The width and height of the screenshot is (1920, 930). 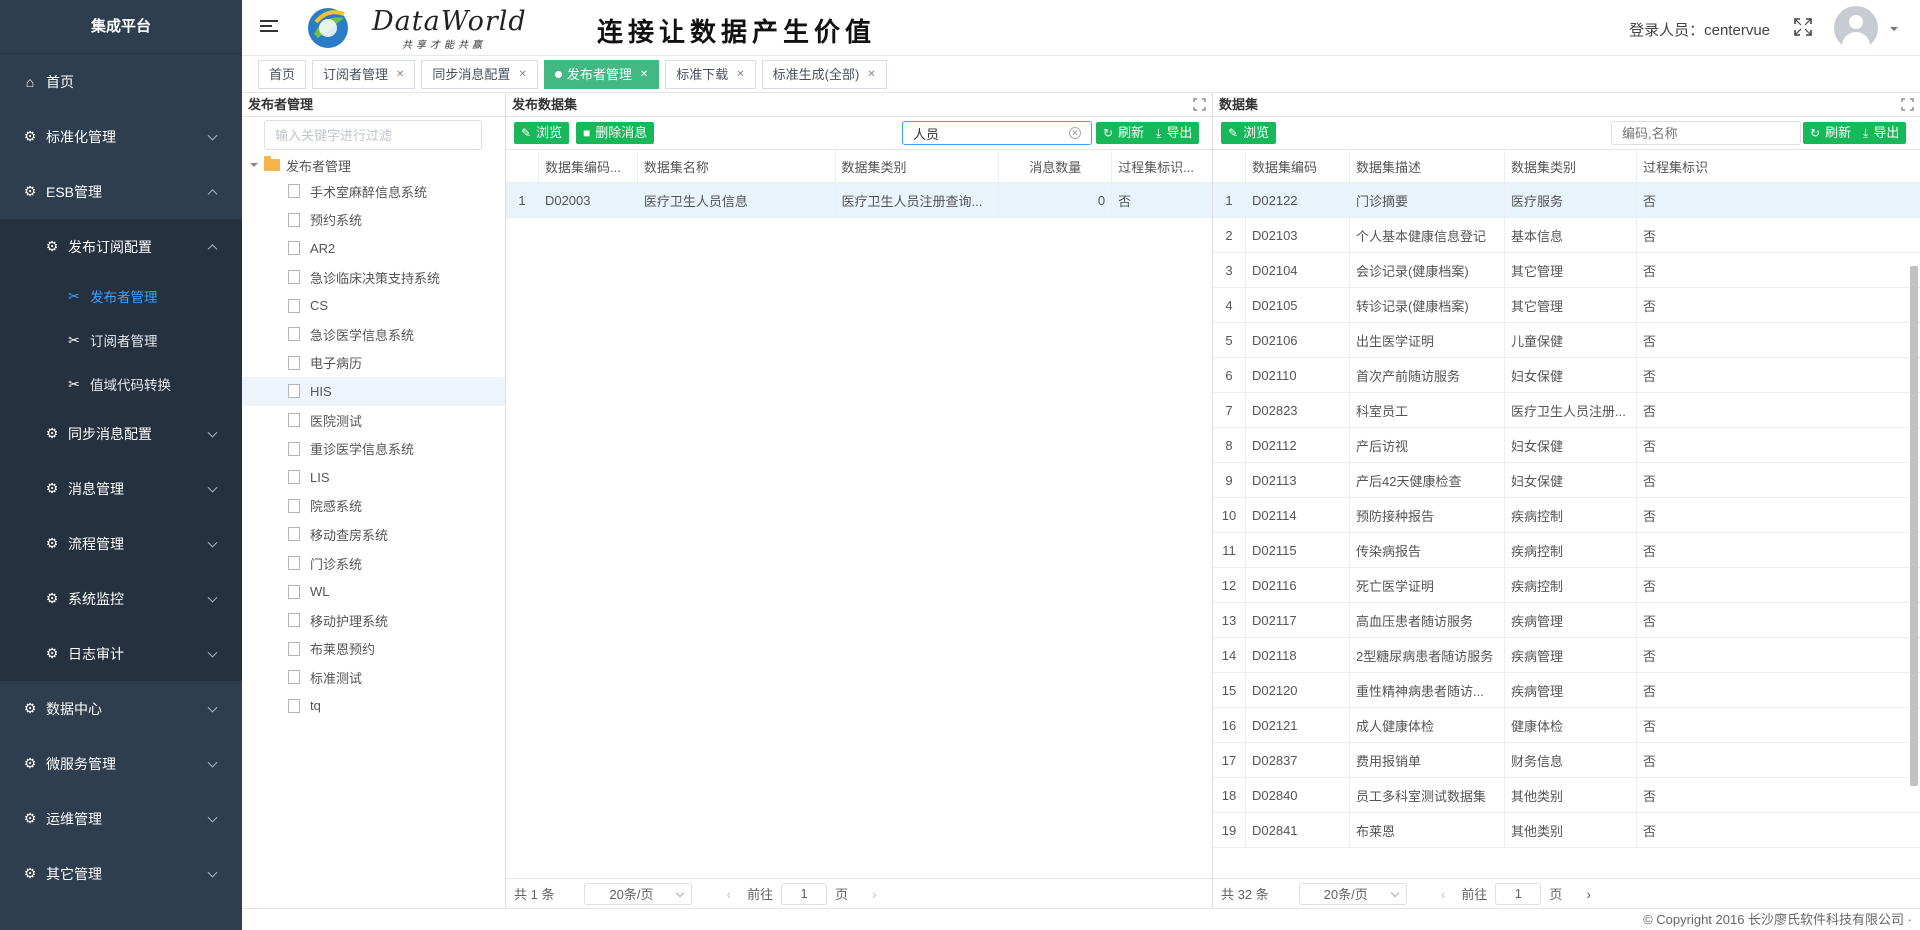 I want to click on table-row: 11 D02115 传染病报告 疾病控制 否, so click(x=1566, y=550).